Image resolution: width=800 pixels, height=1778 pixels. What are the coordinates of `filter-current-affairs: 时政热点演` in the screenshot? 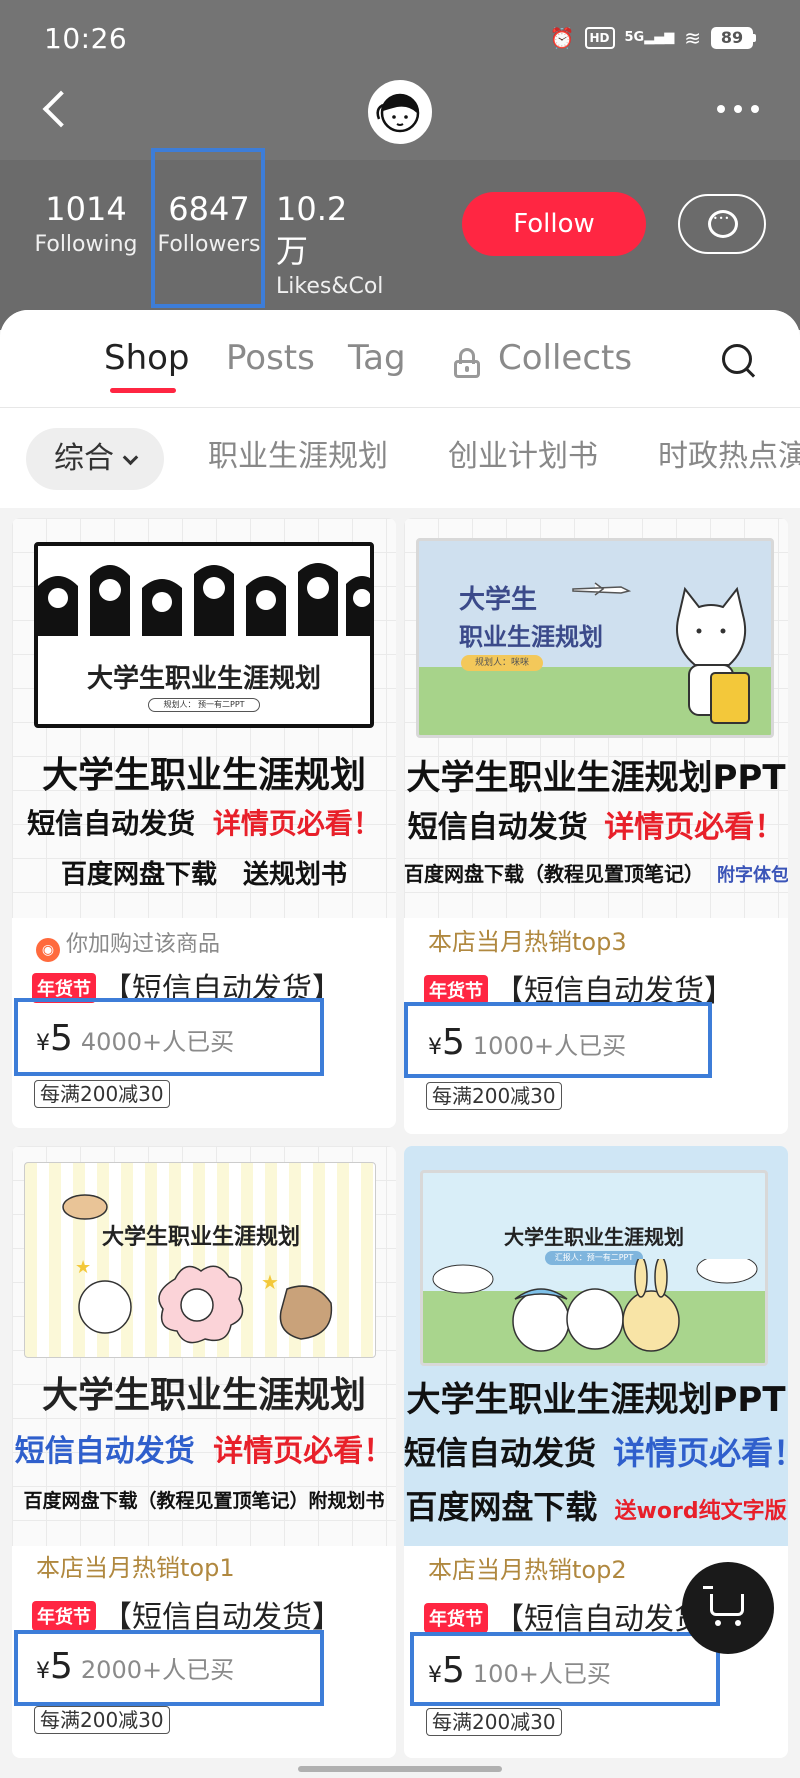 It's located at (729, 457).